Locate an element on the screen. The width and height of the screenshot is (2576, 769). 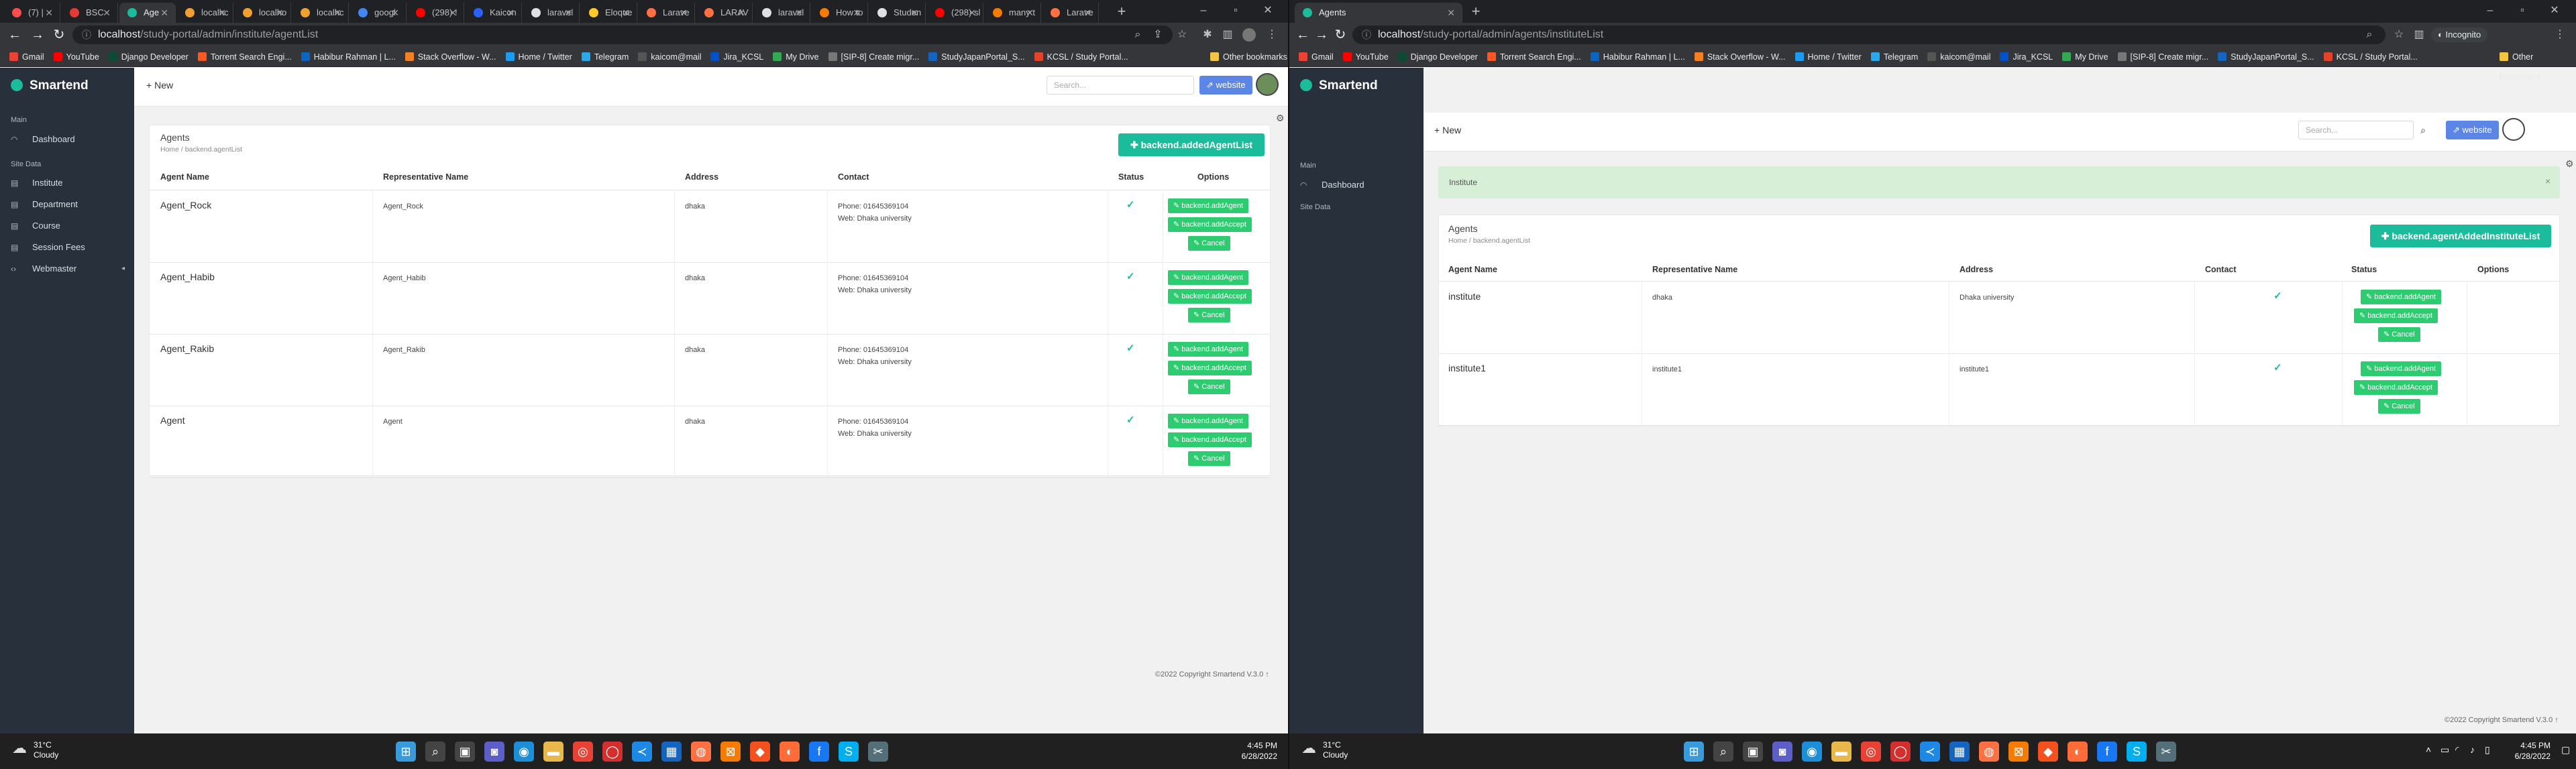
browser-tab: localhc ✕ is located at coordinates (320, 13).